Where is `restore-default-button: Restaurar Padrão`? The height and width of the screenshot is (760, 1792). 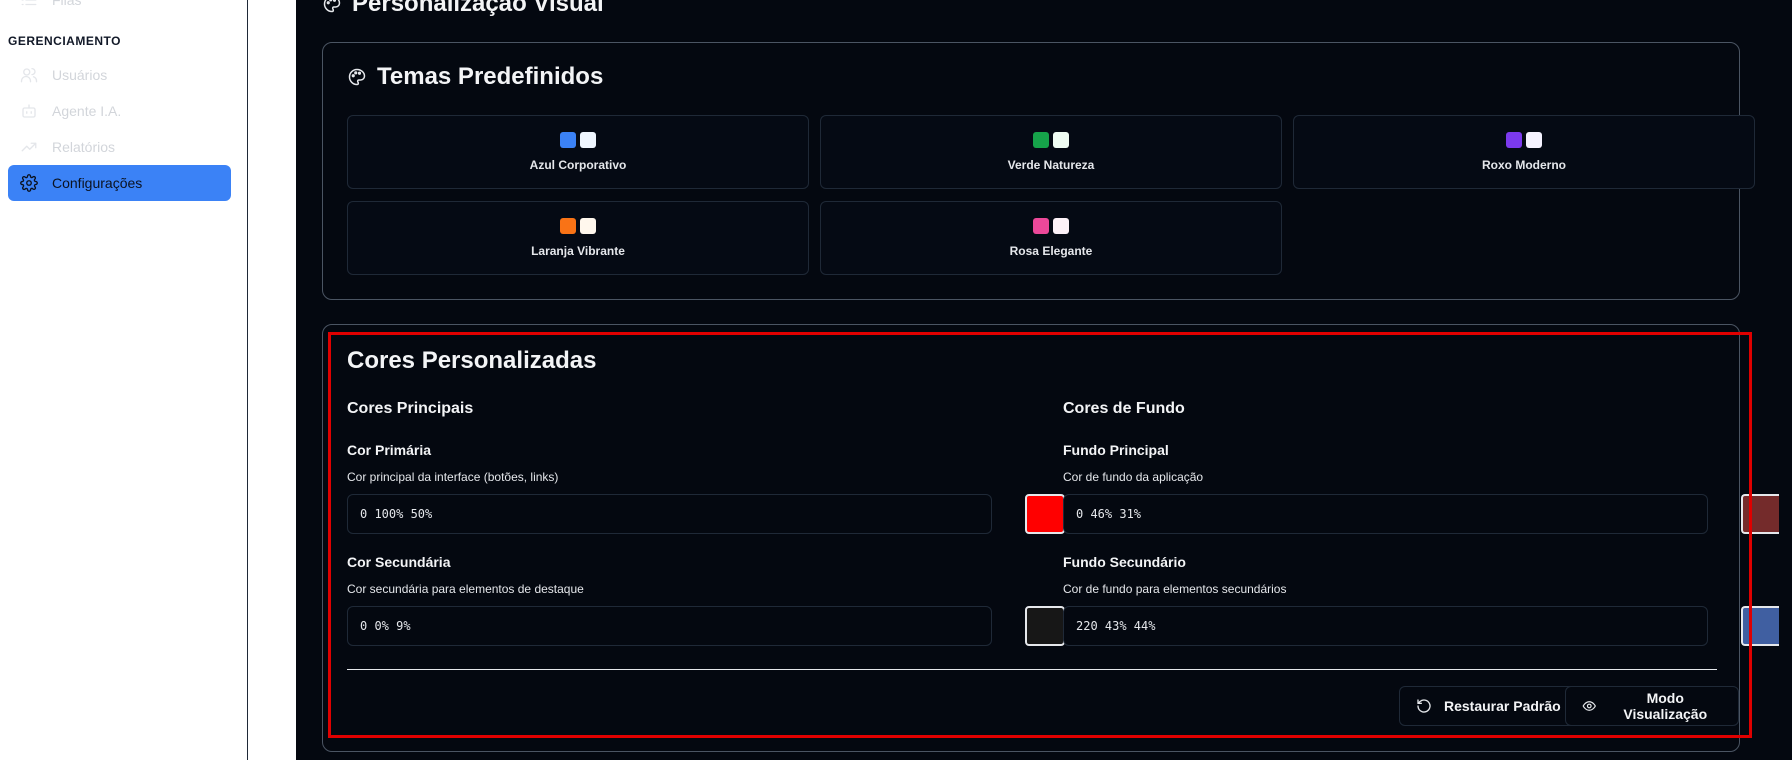
restore-default-button: Restaurar Padrão is located at coordinates (1488, 706).